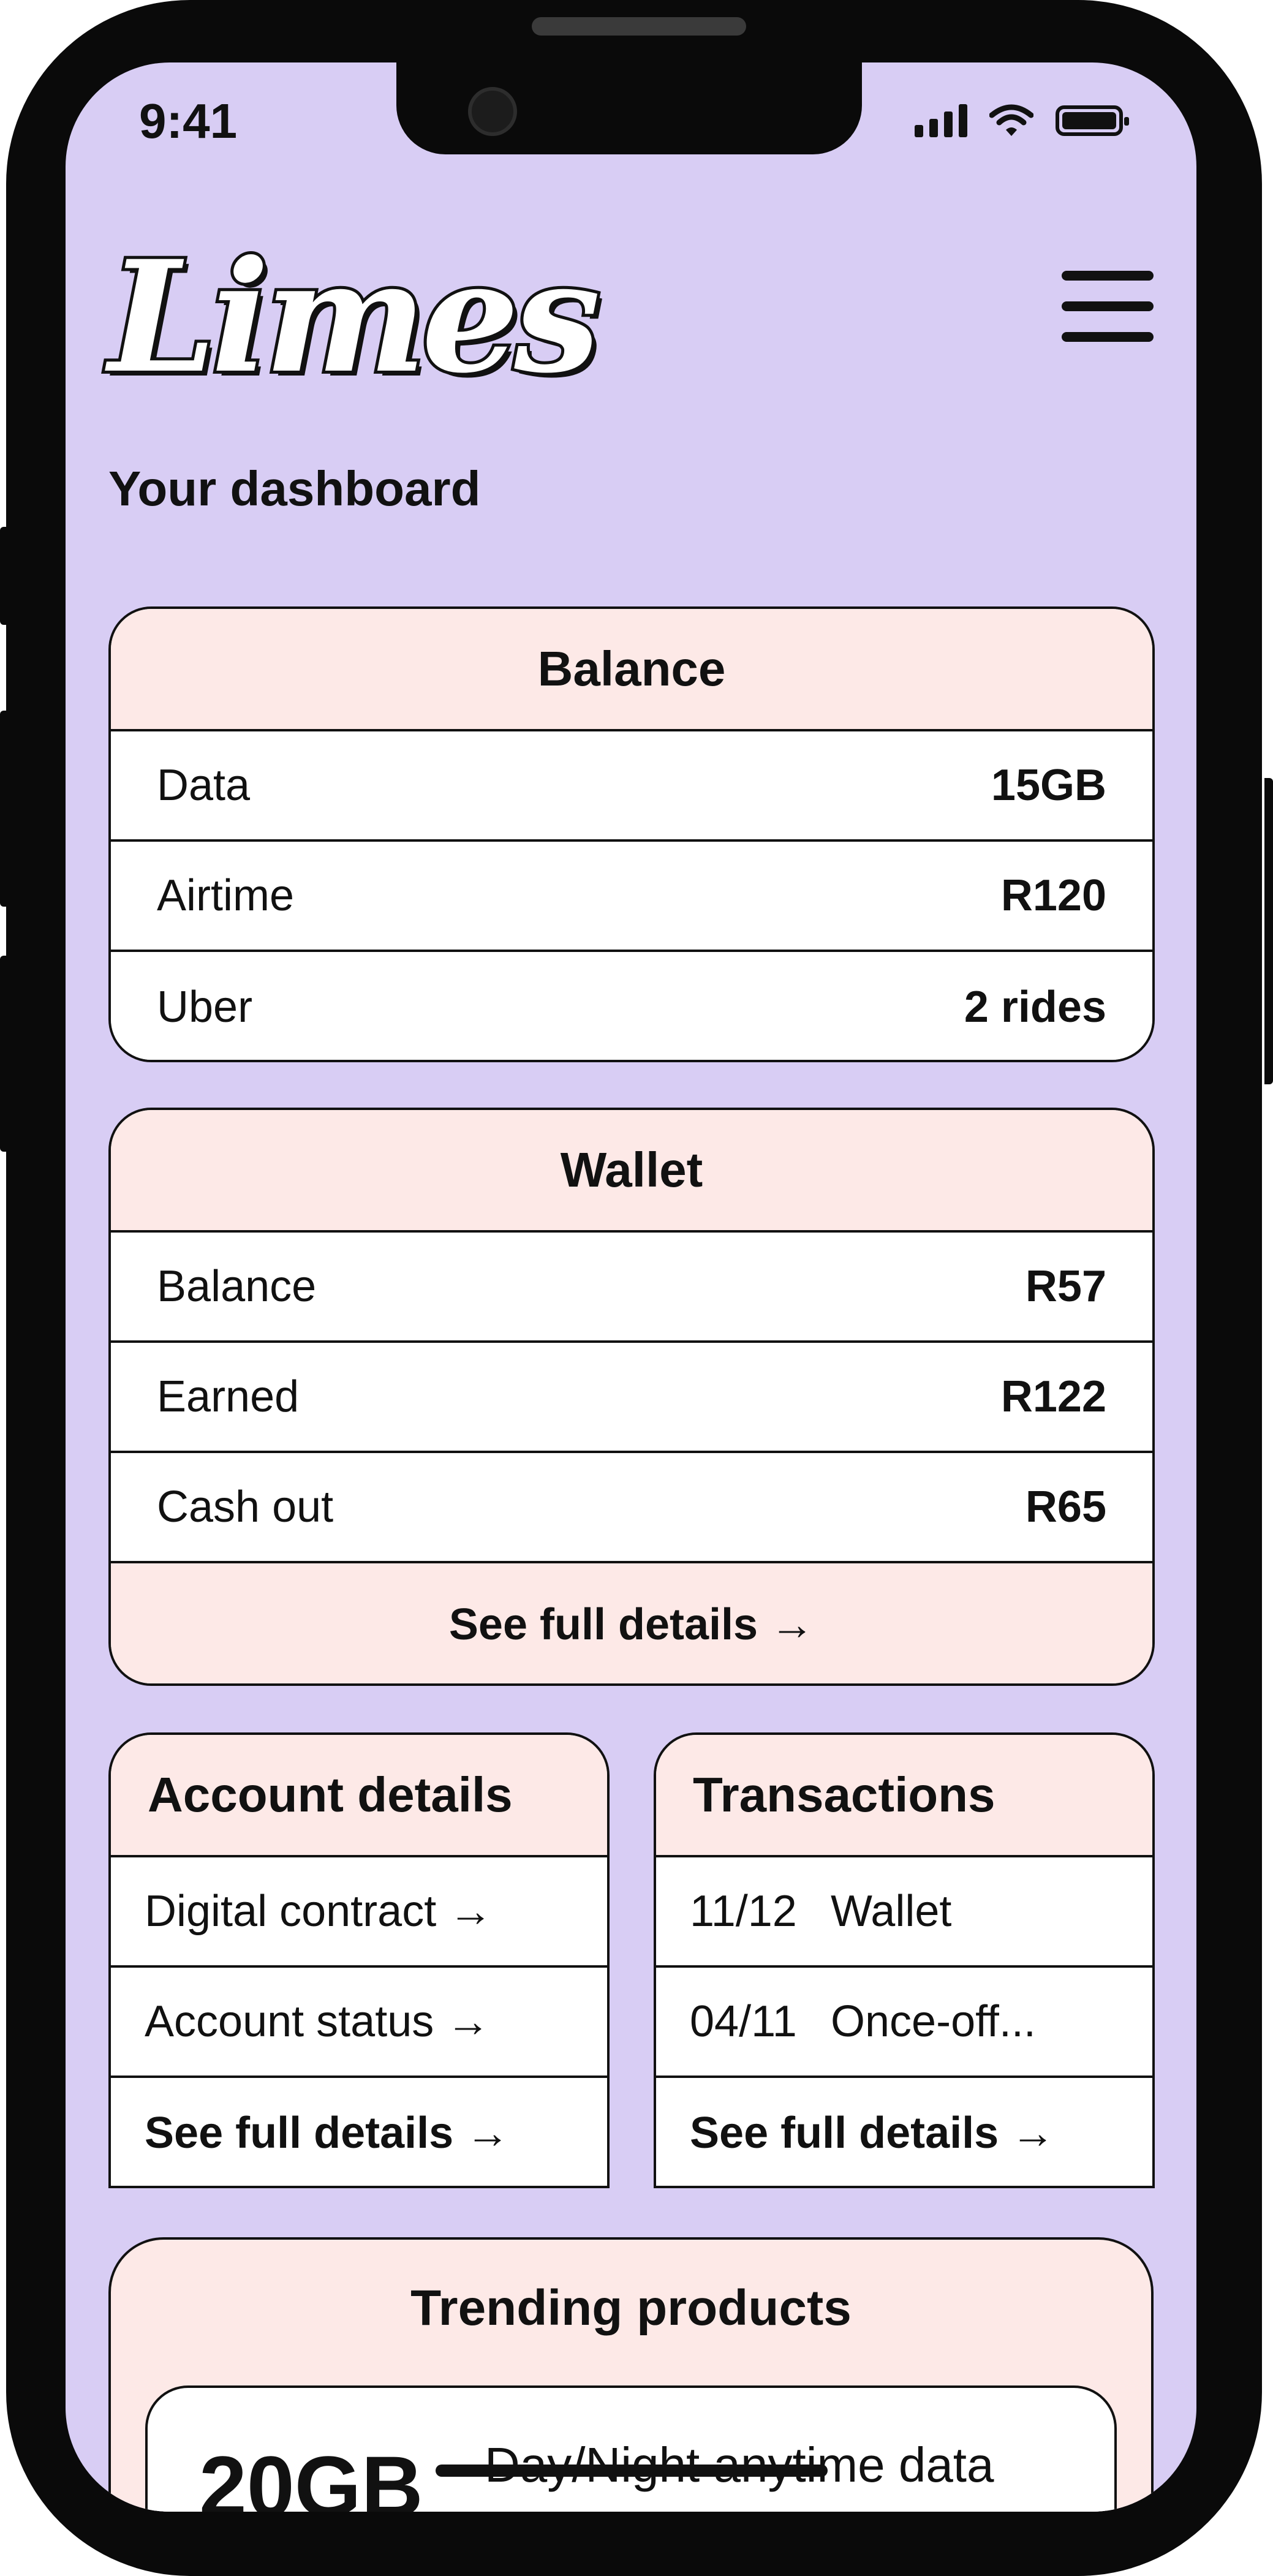 This screenshot has height=2576, width=1273. What do you see at coordinates (1048, 785) in the screenshot?
I see `row-value: 15GB` at bounding box center [1048, 785].